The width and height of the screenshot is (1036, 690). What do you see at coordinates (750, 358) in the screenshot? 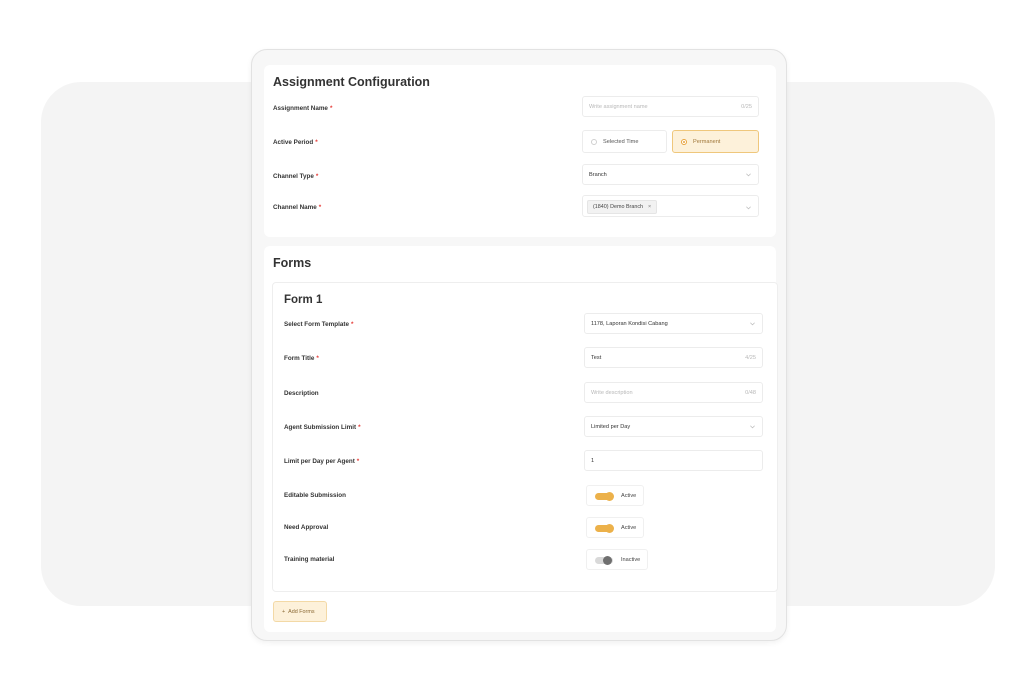
I see `form-title-counter: 4/25` at bounding box center [750, 358].